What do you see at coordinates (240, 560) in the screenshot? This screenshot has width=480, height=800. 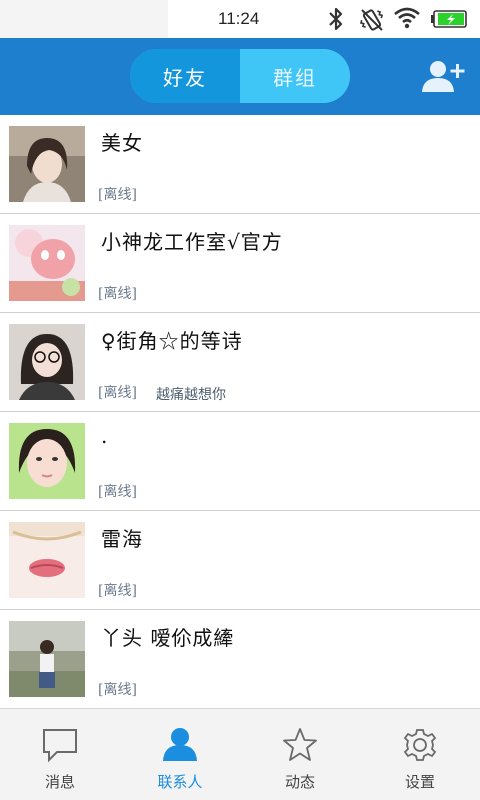 I see `contact-row: 雷海 [离线]` at bounding box center [240, 560].